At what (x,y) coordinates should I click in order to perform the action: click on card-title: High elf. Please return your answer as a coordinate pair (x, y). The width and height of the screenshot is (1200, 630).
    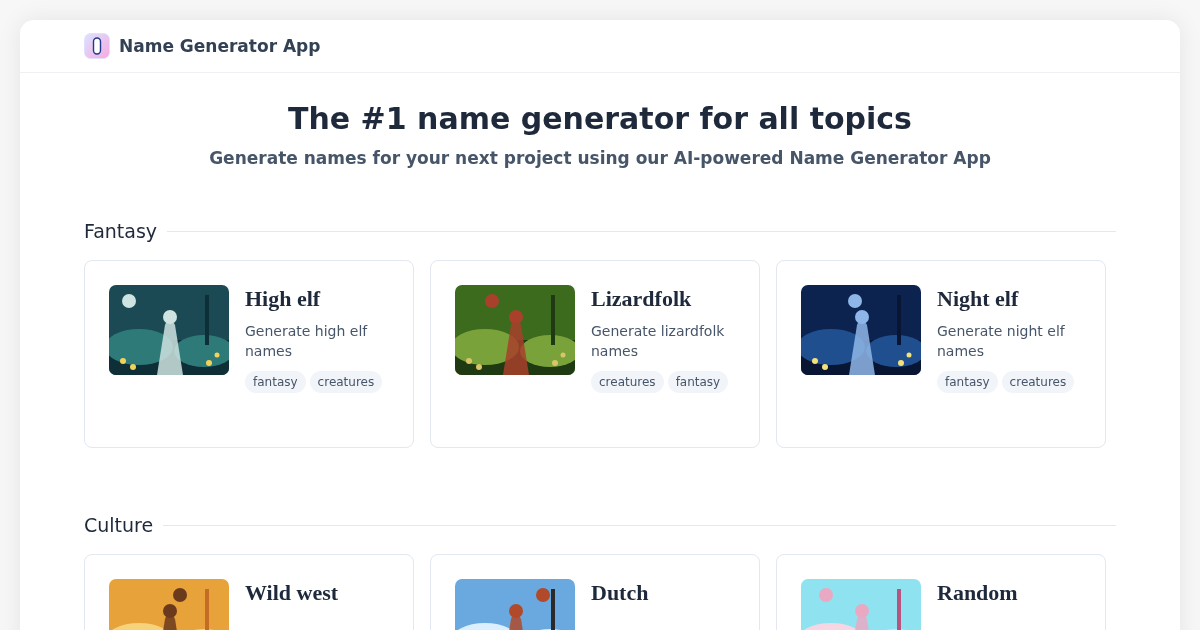
    Looking at the image, I should click on (283, 299).